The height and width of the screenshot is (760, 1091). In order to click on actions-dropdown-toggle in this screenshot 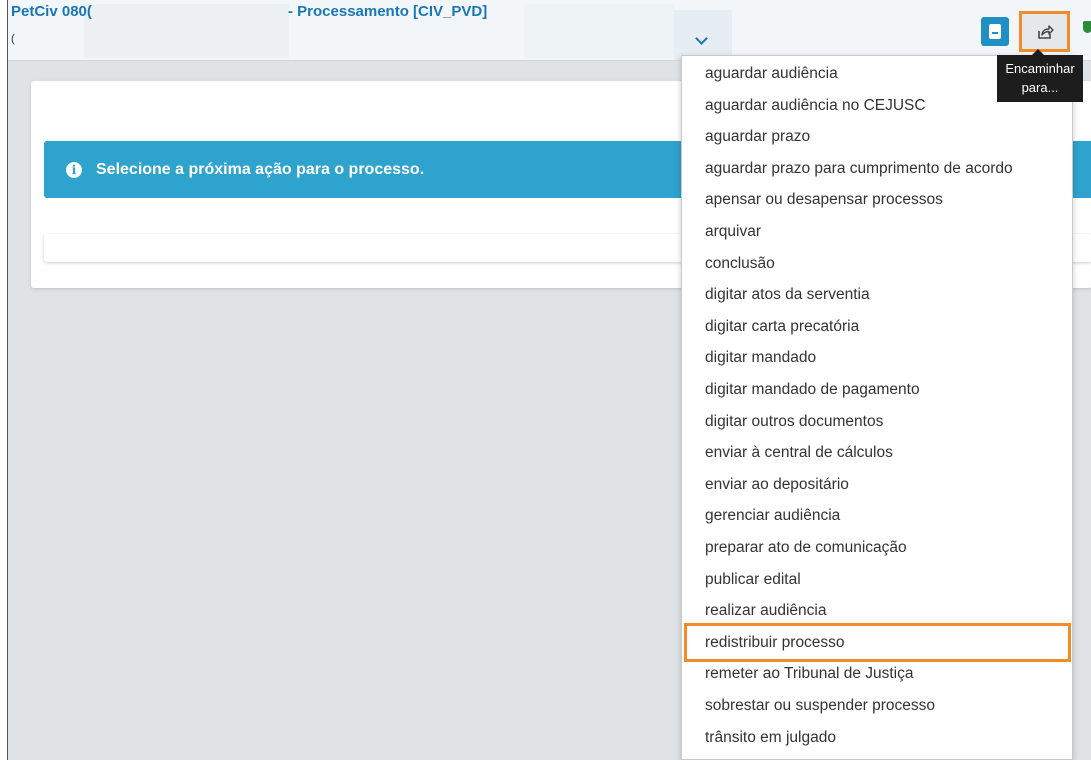, I will do `click(703, 35)`.